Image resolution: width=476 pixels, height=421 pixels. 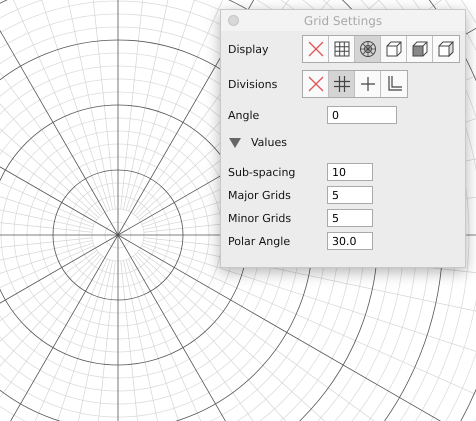 I want to click on shaded-cube-icon, so click(x=420, y=49).